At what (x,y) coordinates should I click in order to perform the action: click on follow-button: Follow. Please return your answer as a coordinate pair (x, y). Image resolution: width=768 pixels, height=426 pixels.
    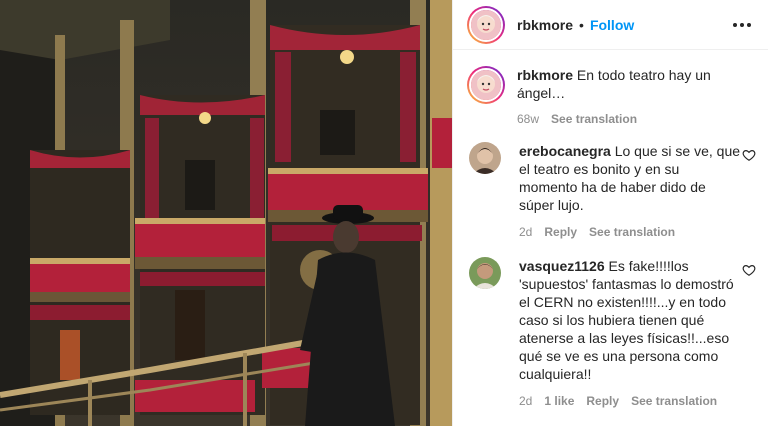
    Looking at the image, I should click on (612, 25).